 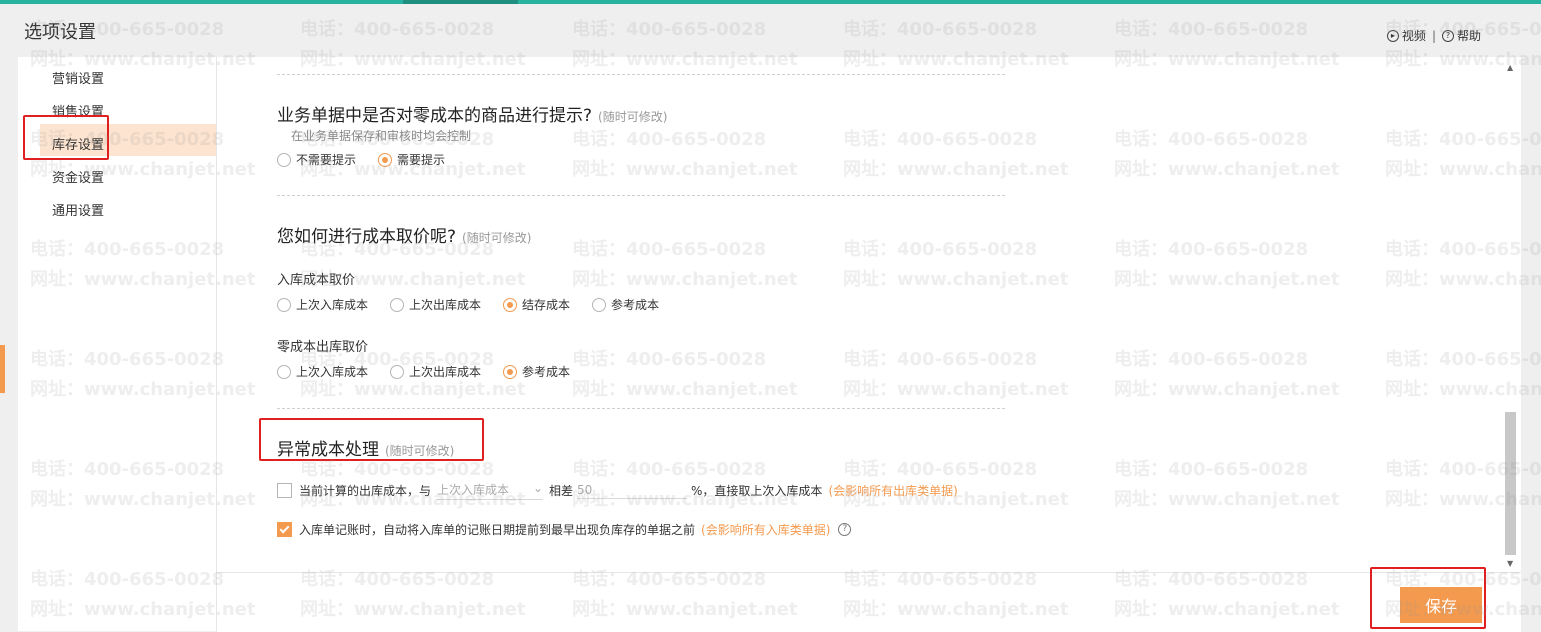 I want to click on radio-outbound-last-in: 上次入库成本, so click(x=322, y=371).